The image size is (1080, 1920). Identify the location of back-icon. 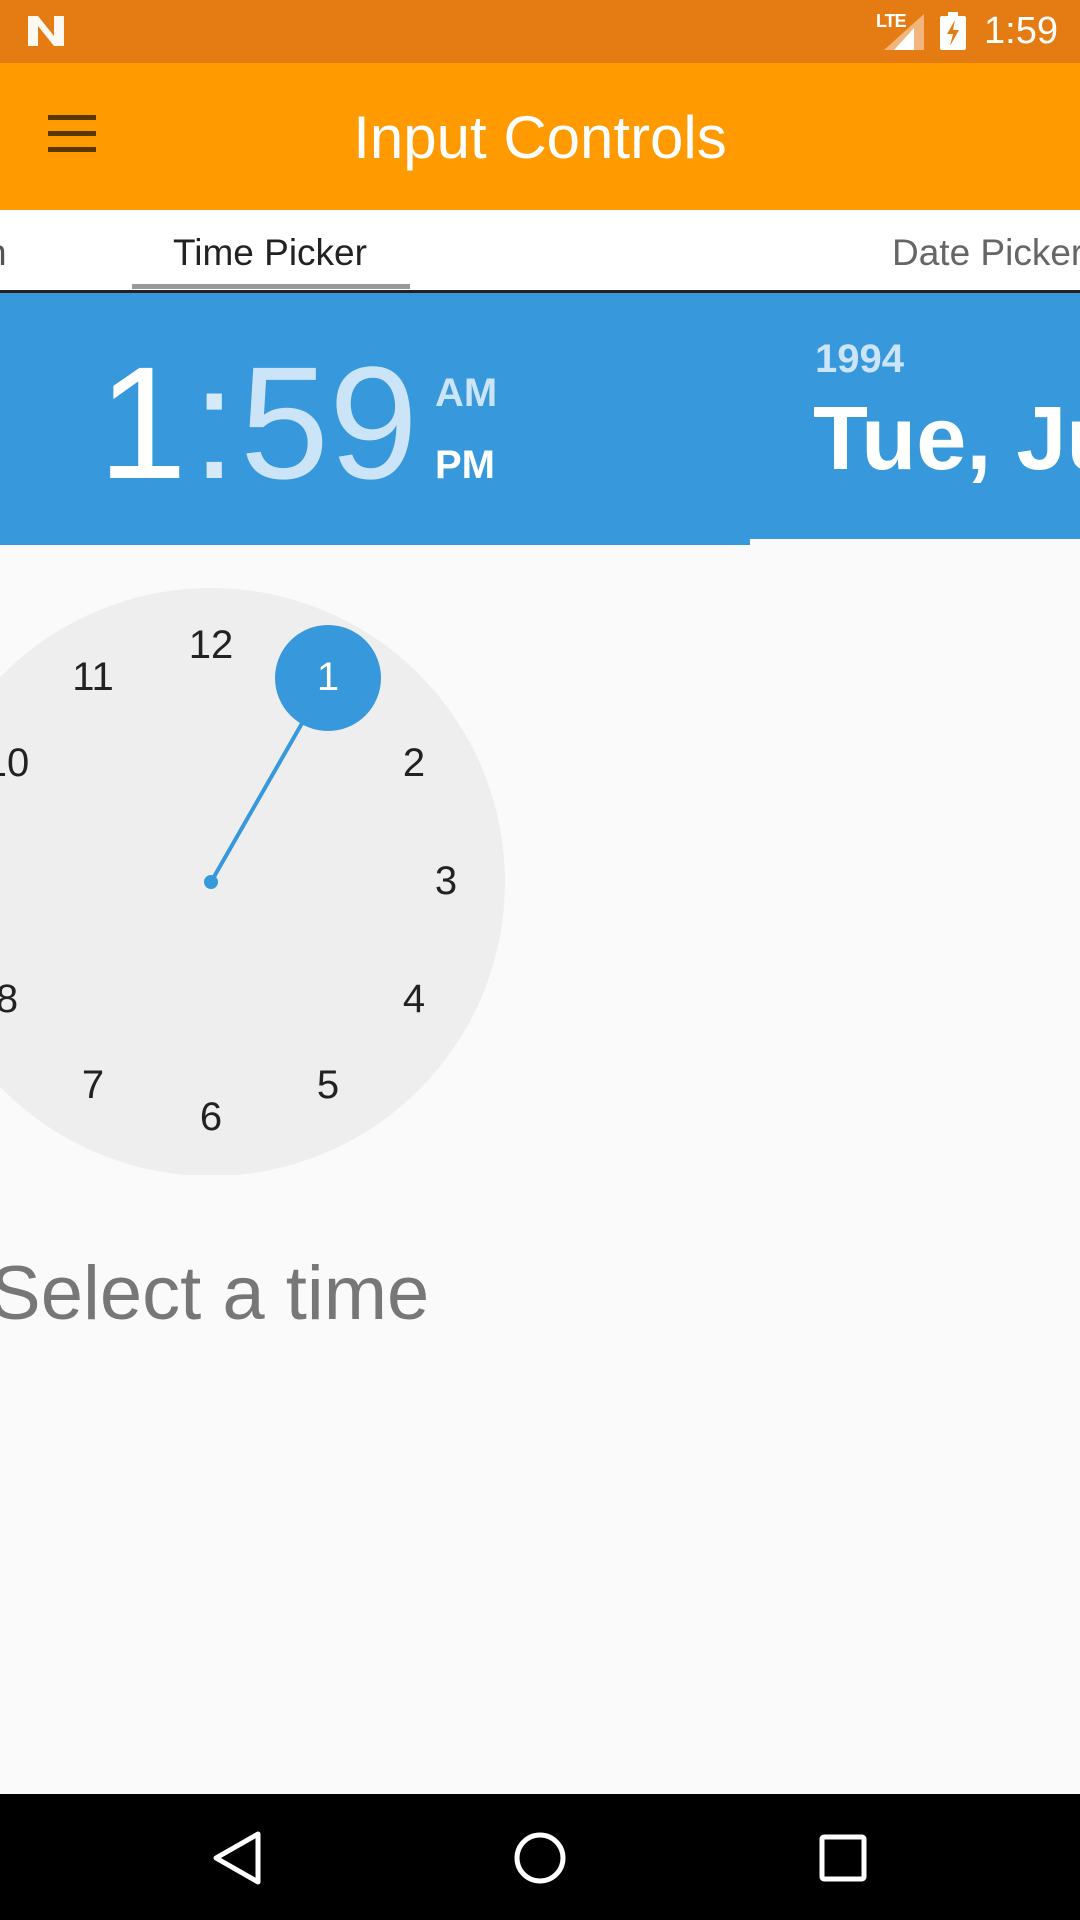
(238, 1858).